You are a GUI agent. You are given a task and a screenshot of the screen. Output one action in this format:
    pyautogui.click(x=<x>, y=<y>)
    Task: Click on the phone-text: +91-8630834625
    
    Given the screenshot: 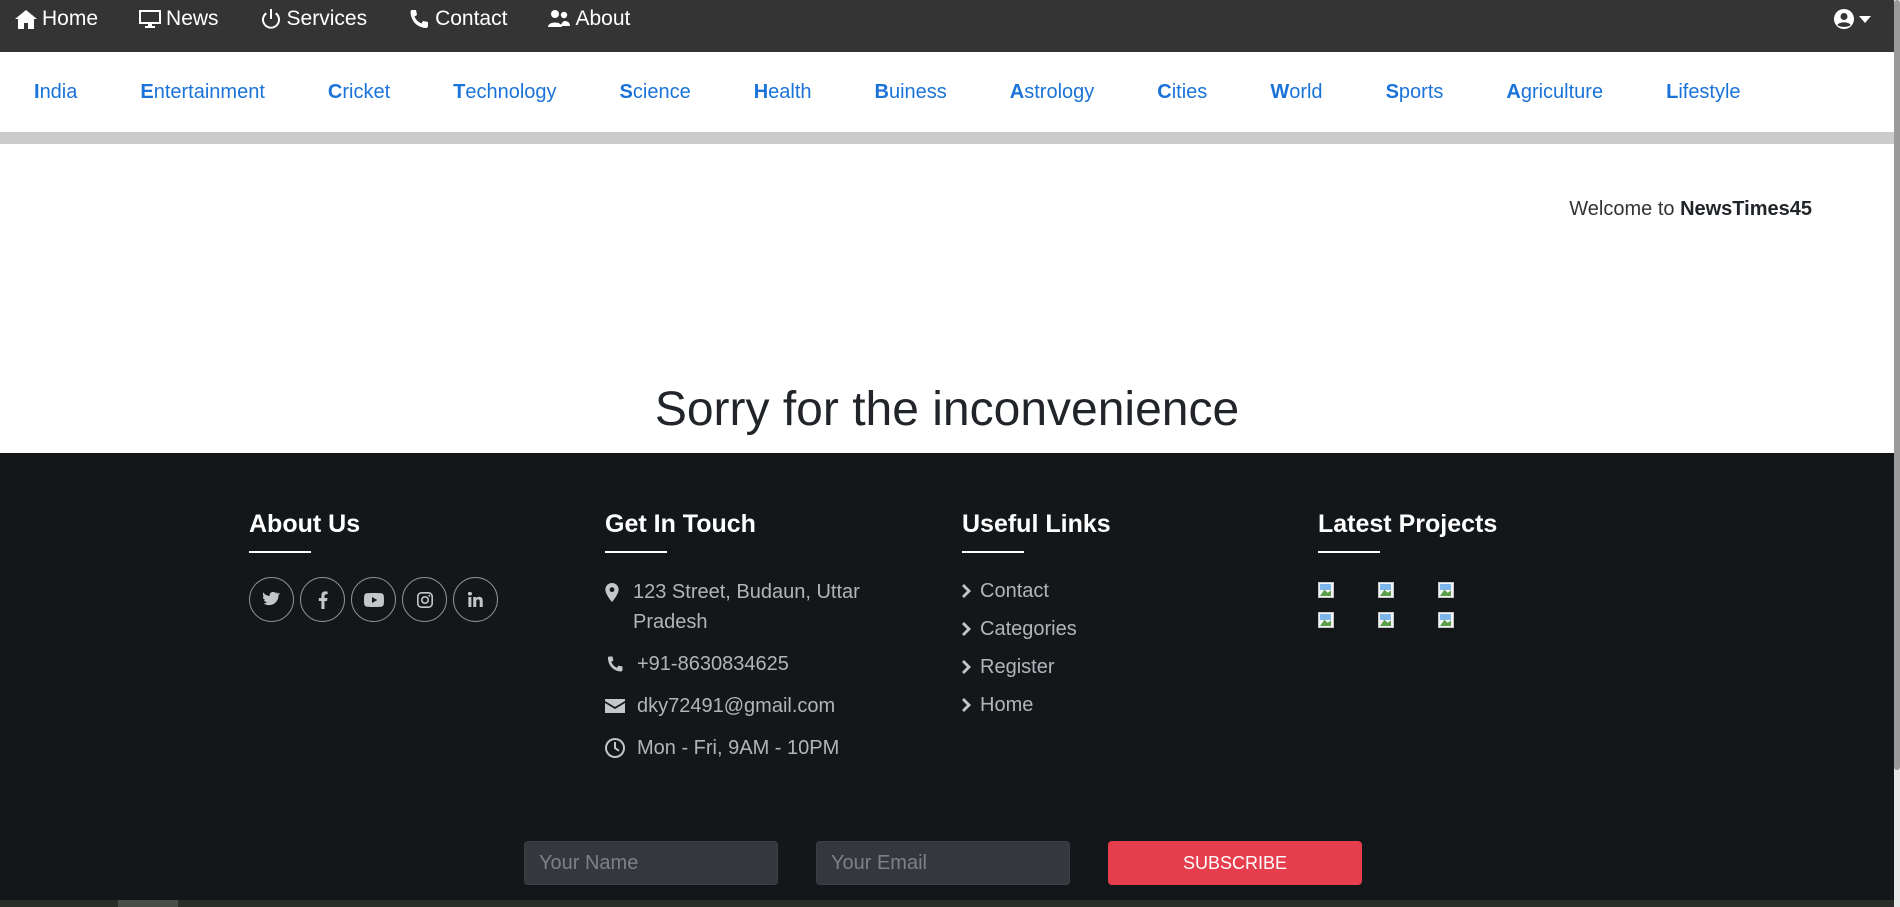 What is the action you would take?
    pyautogui.click(x=713, y=664)
    